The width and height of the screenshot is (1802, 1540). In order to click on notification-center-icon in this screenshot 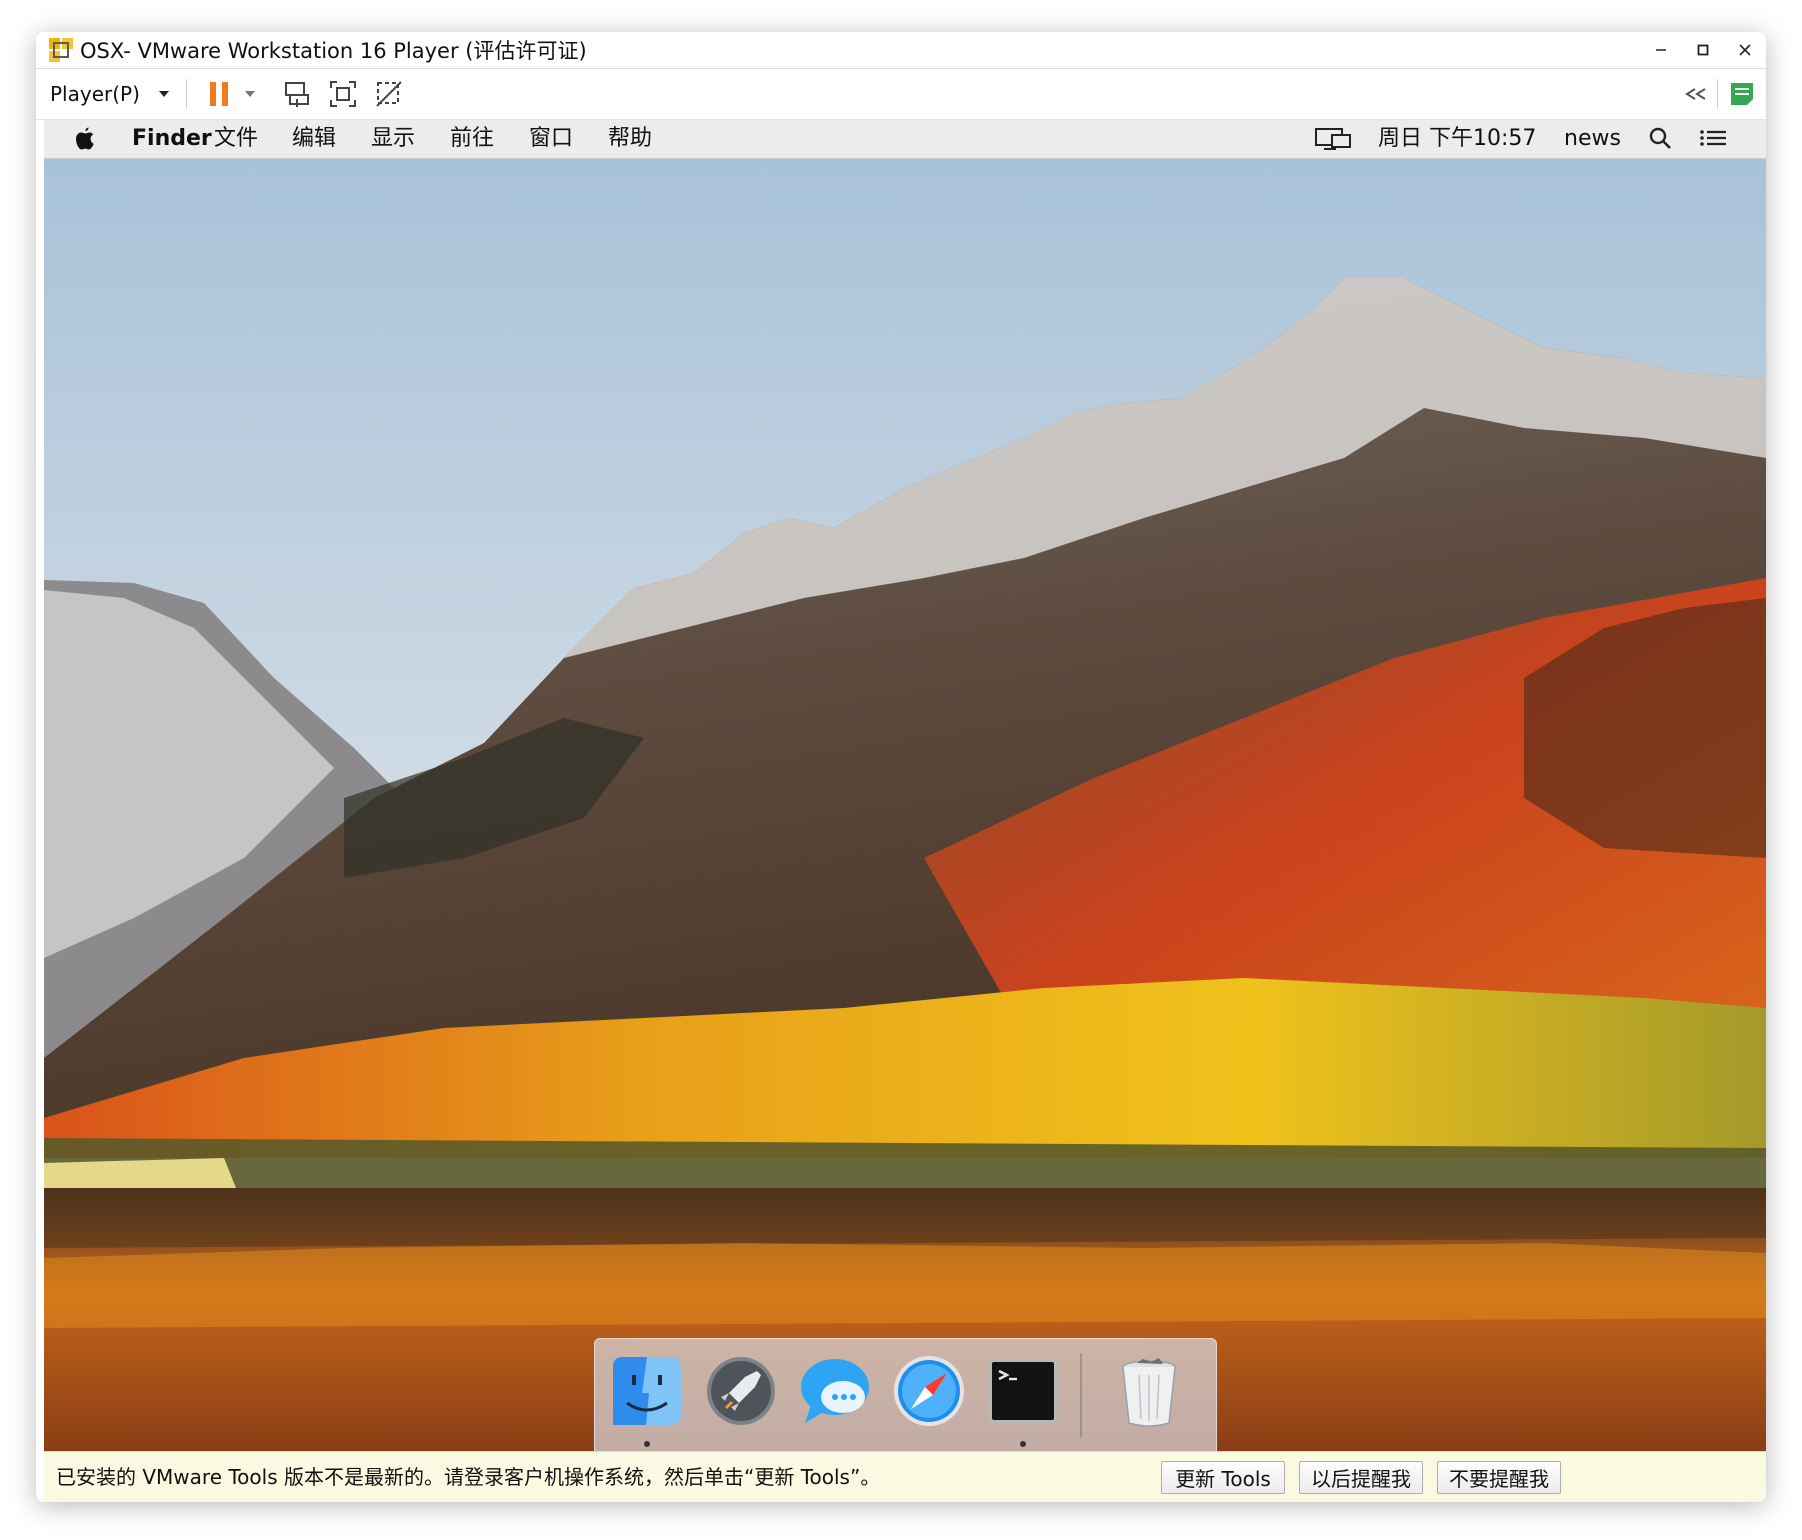, I will do `click(1713, 138)`.